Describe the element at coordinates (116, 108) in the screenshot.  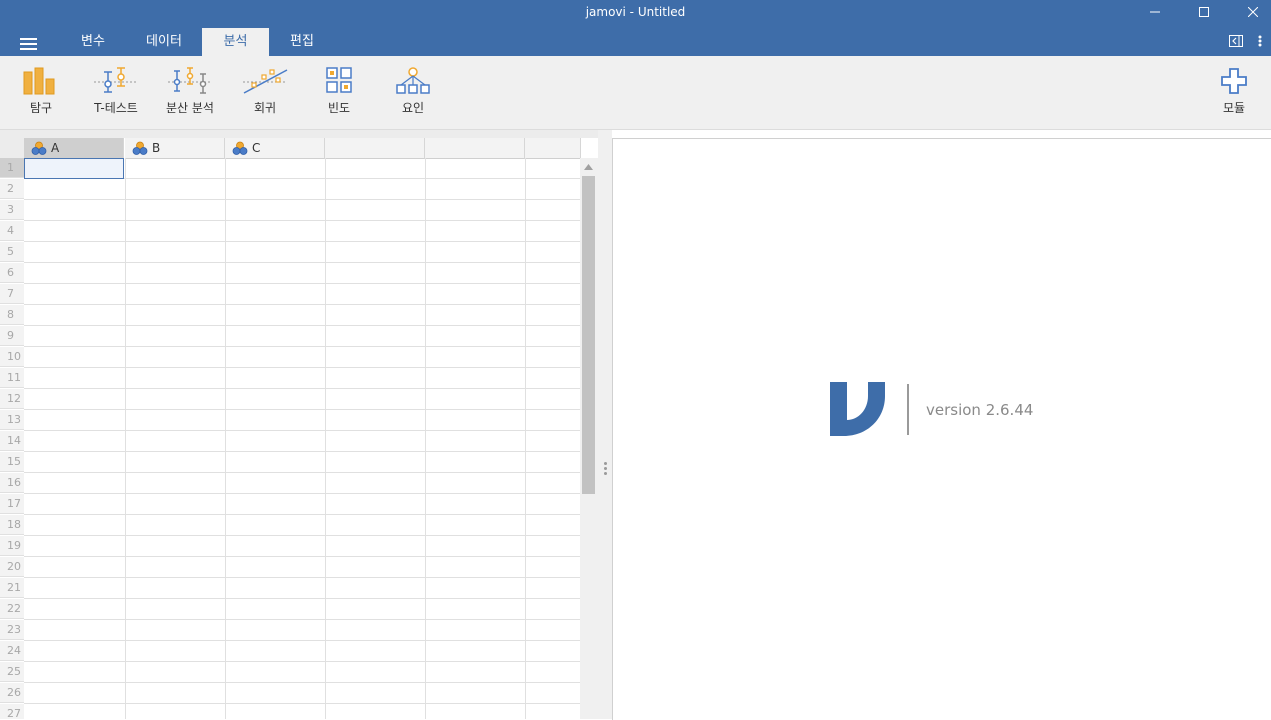
I see `t-tests-label: T-테스트` at that location.